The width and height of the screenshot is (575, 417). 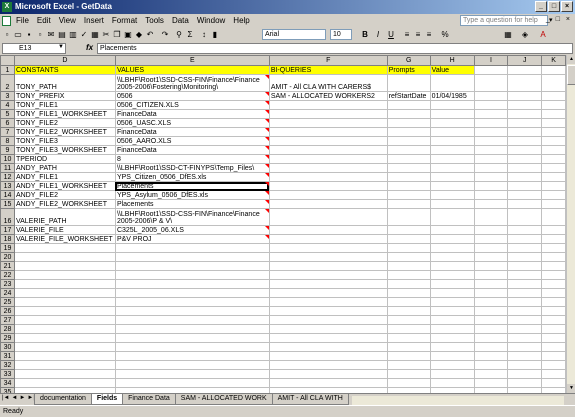 I want to click on cell-e30, so click(x=192, y=347).